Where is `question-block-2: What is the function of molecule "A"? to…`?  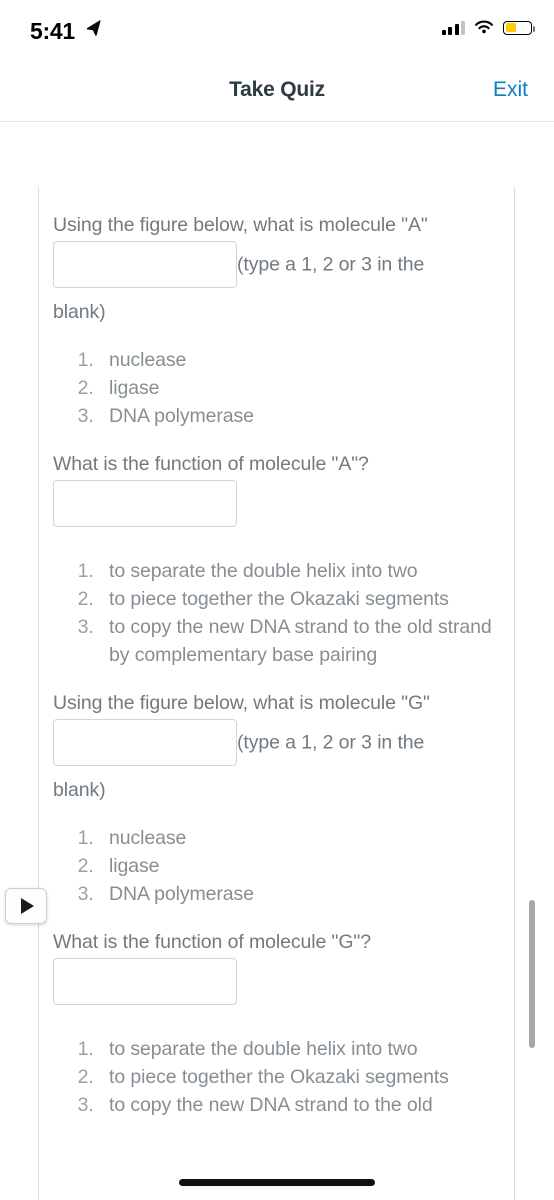 question-block-2: What is the function of molecule "A"? to… is located at coordinates (276, 558).